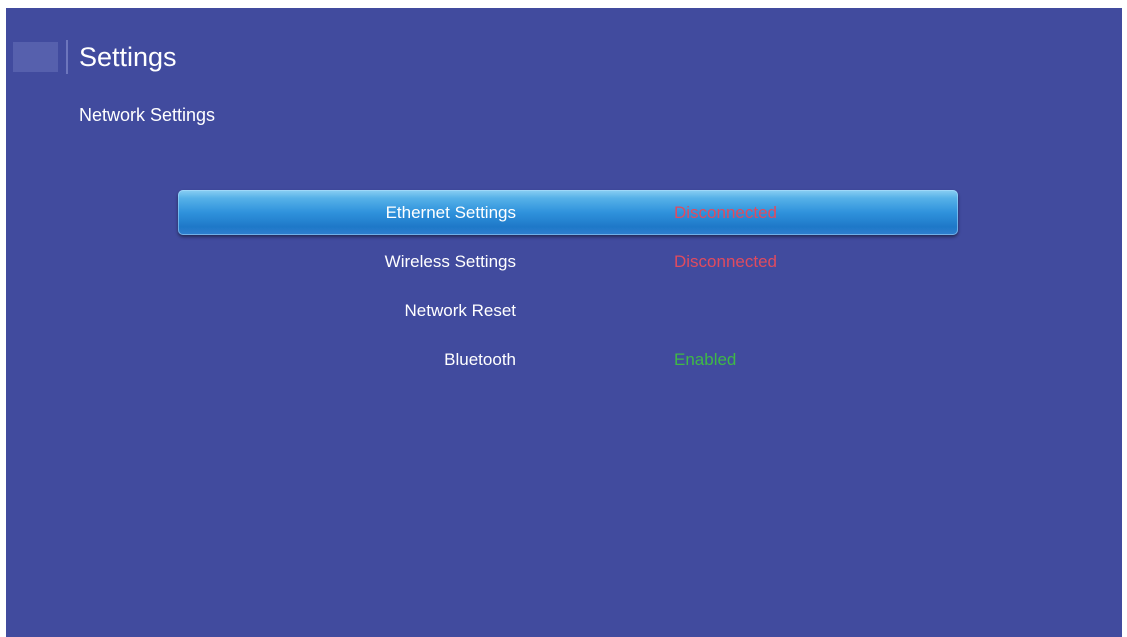 The image size is (1127, 637). Describe the element at coordinates (67, 57) in the screenshot. I see `title-divider` at that location.